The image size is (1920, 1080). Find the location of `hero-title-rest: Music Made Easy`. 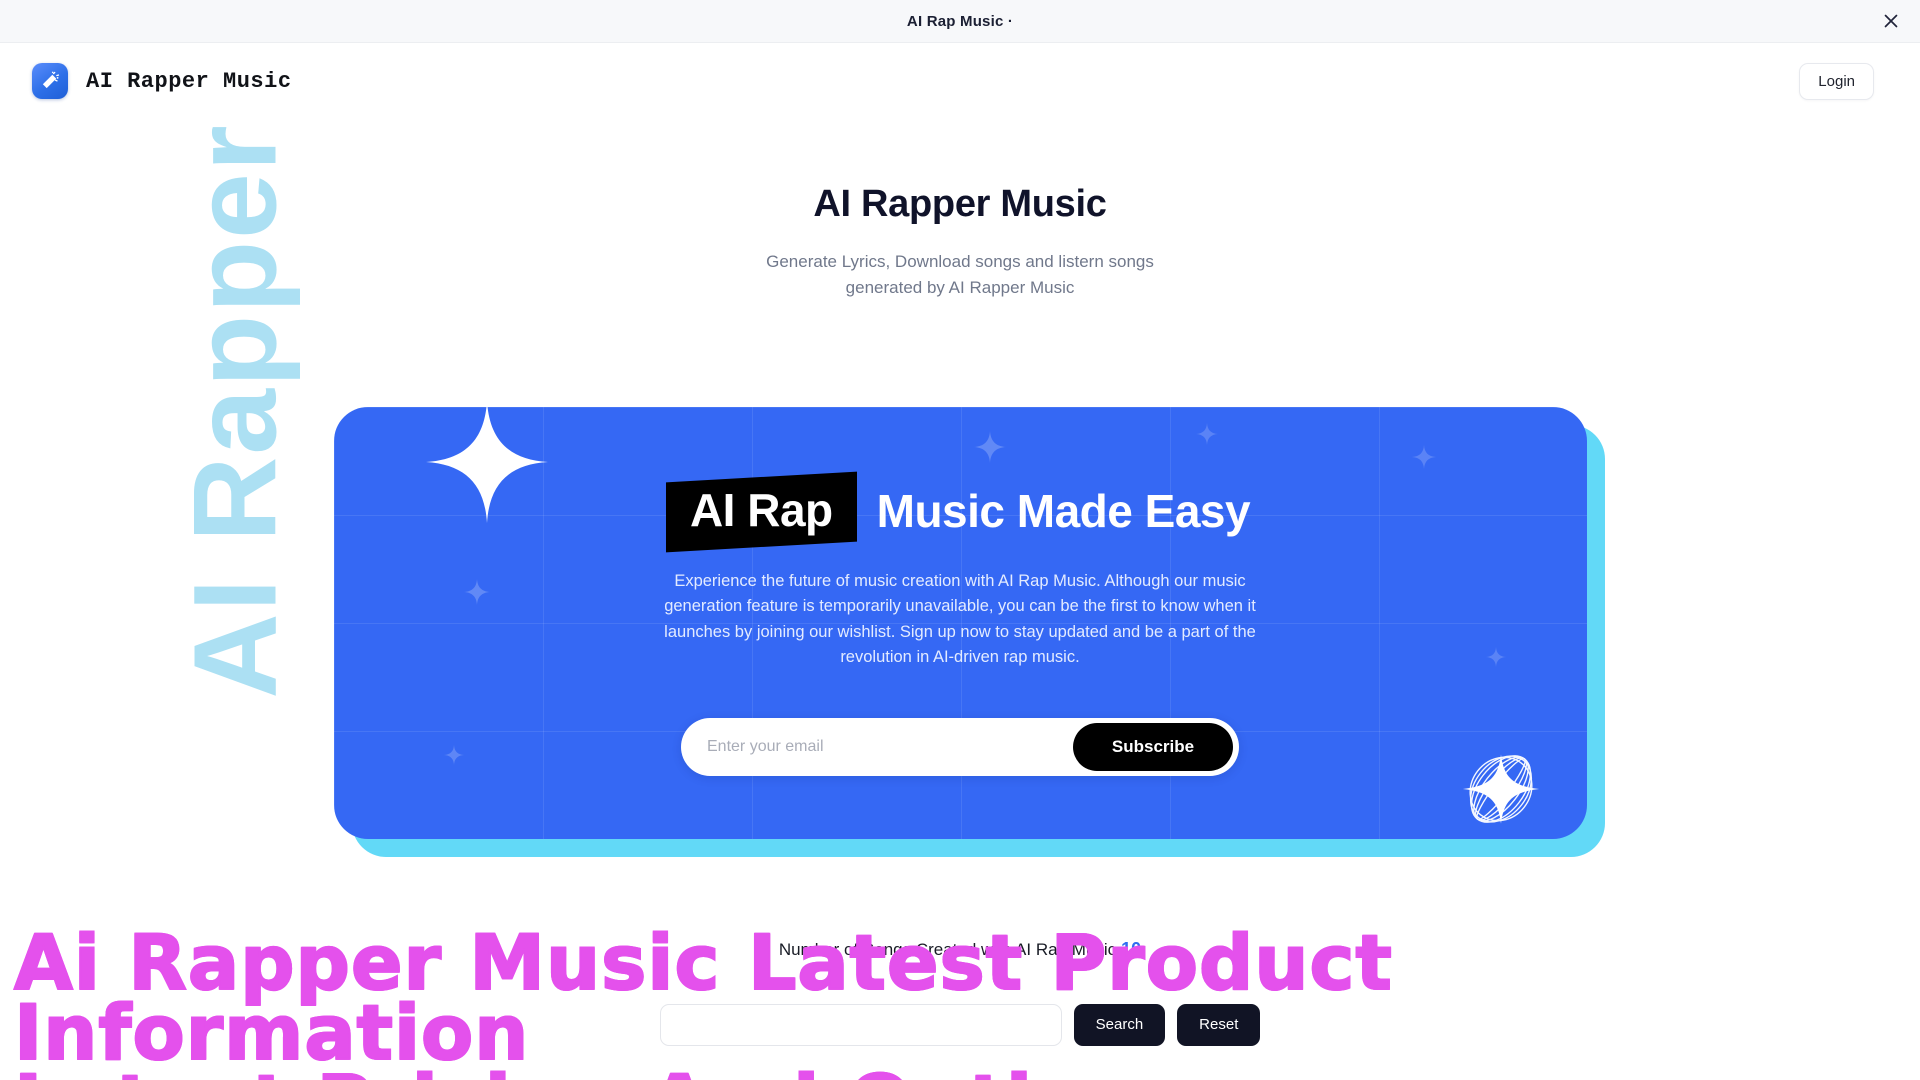

hero-title-rest: Music Made Easy is located at coordinates (1063, 510).